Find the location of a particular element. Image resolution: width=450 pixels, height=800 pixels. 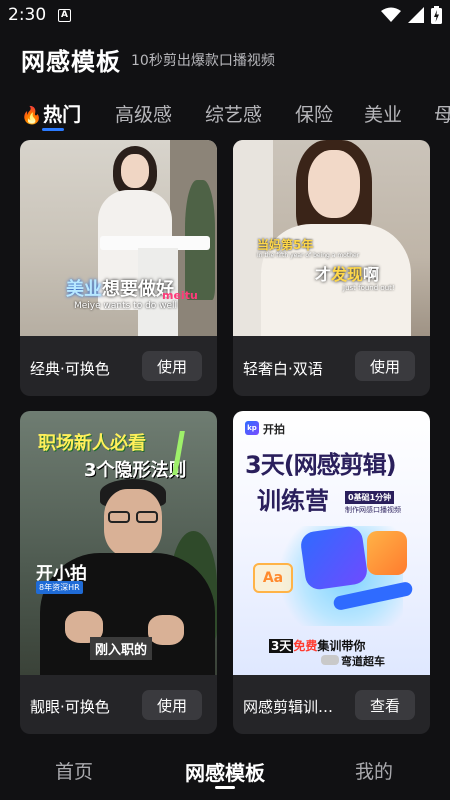

template-thumbnail: 职场新人必看 3个隐形法则 开小拍 8年资深HR 刚入职的 is located at coordinates (118, 543).